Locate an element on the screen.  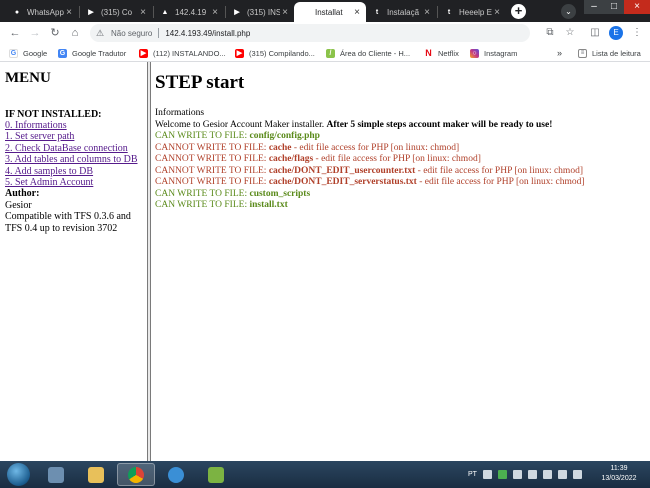
display-icon is located at coordinates (562, 474).